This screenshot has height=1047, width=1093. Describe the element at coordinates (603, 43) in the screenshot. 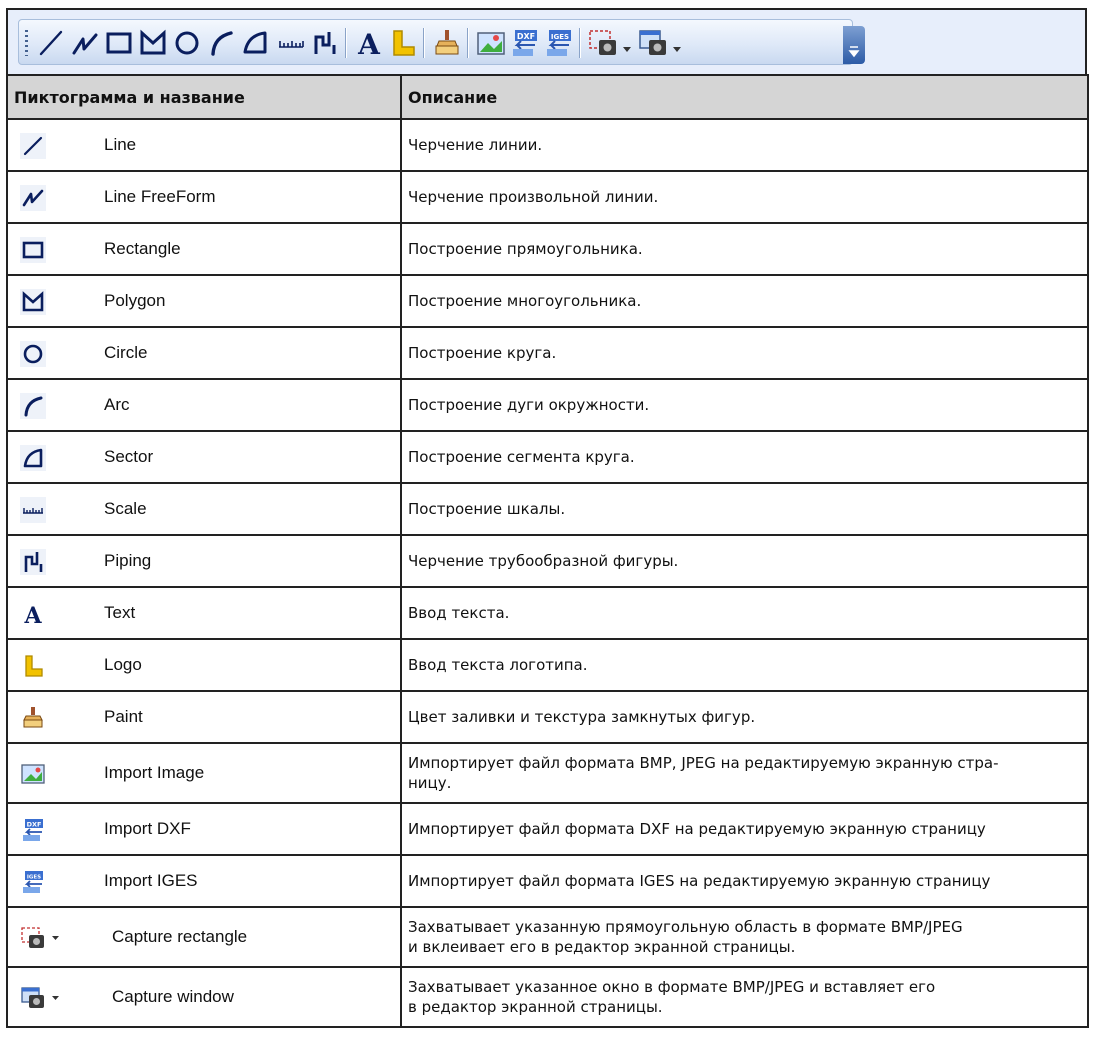

I see `capture-rectangle-icon` at that location.